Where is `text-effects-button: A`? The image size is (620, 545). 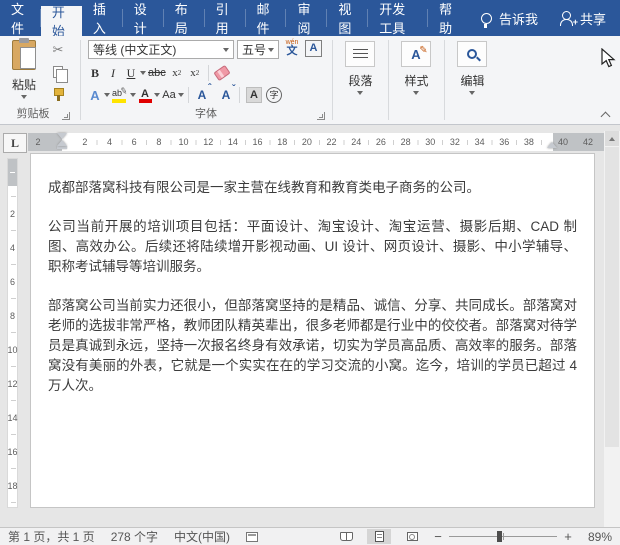 text-effects-button: A is located at coordinates (95, 95).